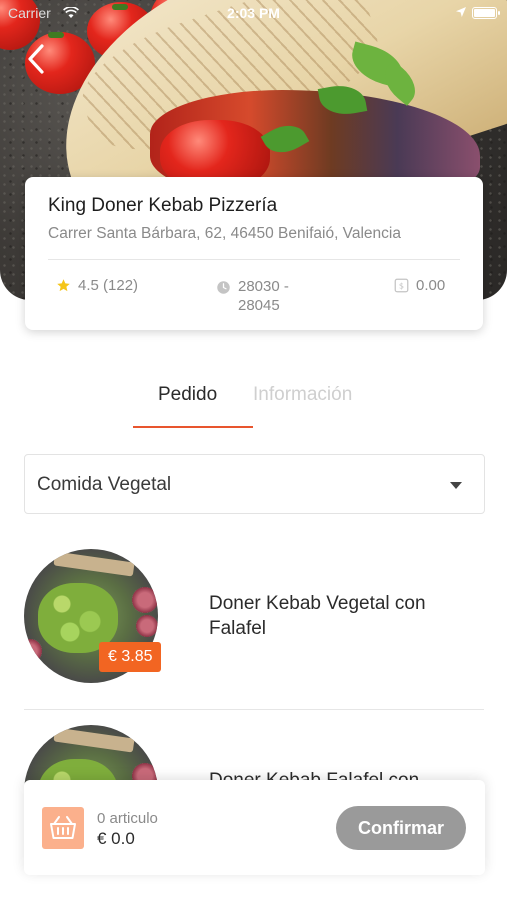 This screenshot has width=507, height=900. Describe the element at coordinates (259, 305) in the screenshot. I see `postal-codes-line2: 28045` at that location.